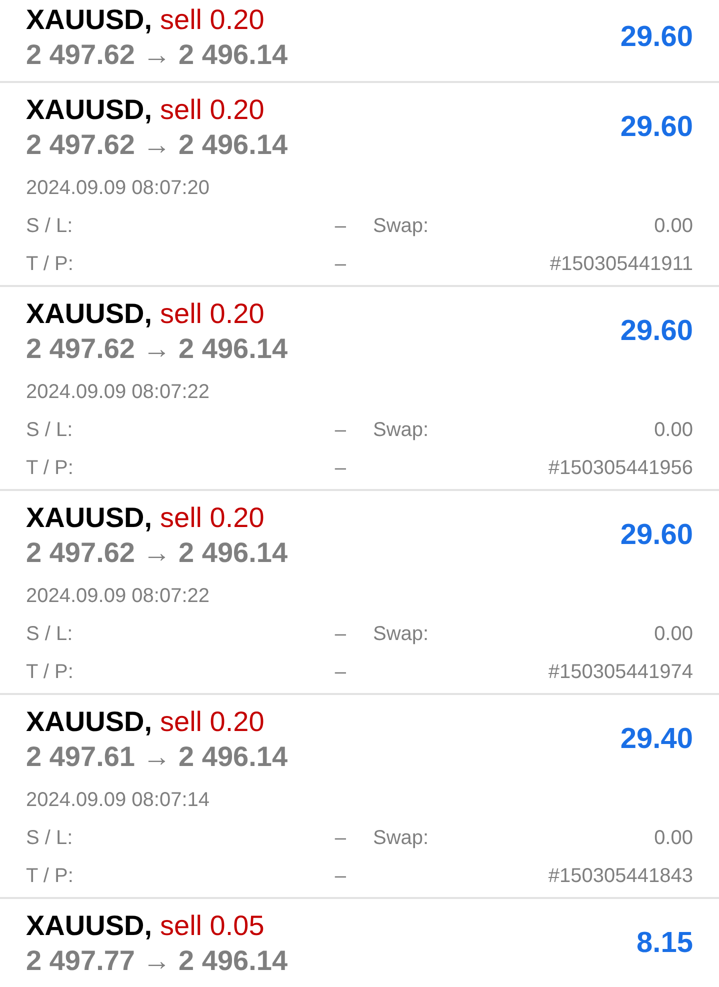  What do you see at coordinates (118, 188) in the screenshot?
I see `open-time-text: 2024.09.09 08:07:20` at bounding box center [118, 188].